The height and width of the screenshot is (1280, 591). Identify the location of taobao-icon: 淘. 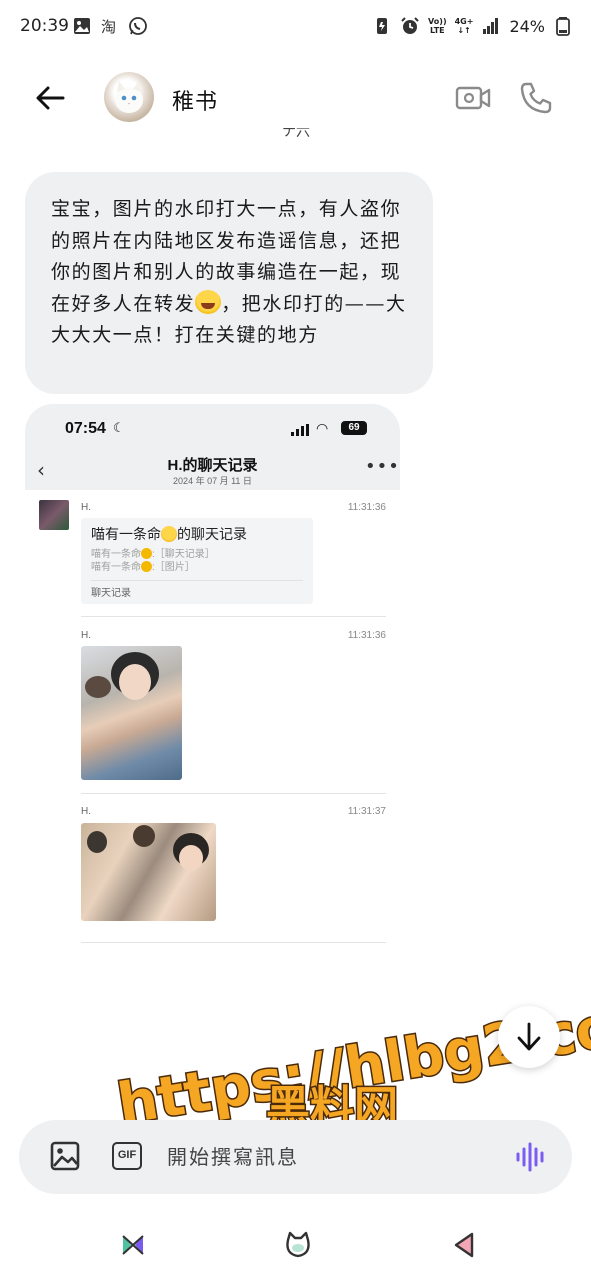
(108, 27).